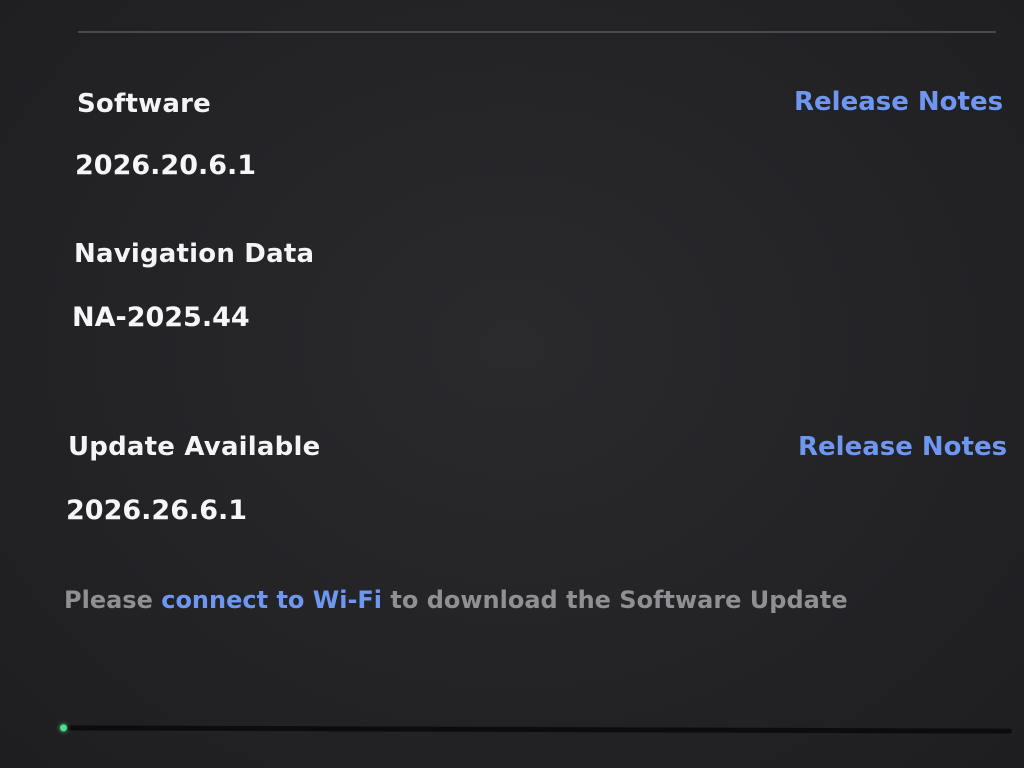 This screenshot has height=768, width=1024. What do you see at coordinates (63, 728) in the screenshot?
I see `progress-indicator-dot` at bounding box center [63, 728].